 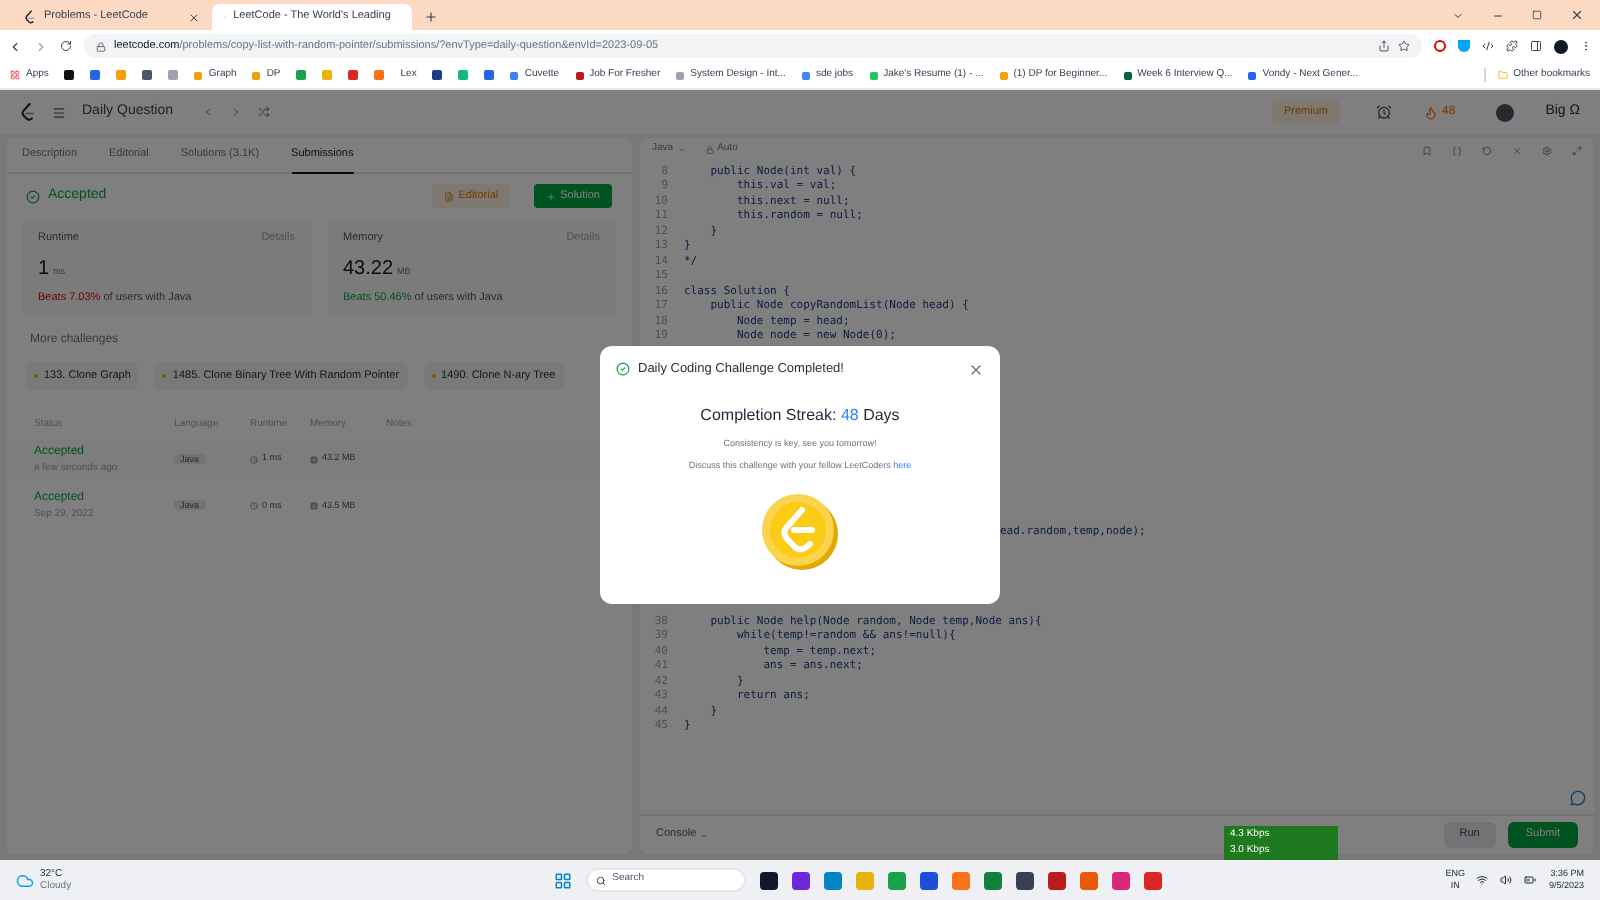 What do you see at coordinates (1561, 46) in the screenshot?
I see `avatar-icon` at bounding box center [1561, 46].